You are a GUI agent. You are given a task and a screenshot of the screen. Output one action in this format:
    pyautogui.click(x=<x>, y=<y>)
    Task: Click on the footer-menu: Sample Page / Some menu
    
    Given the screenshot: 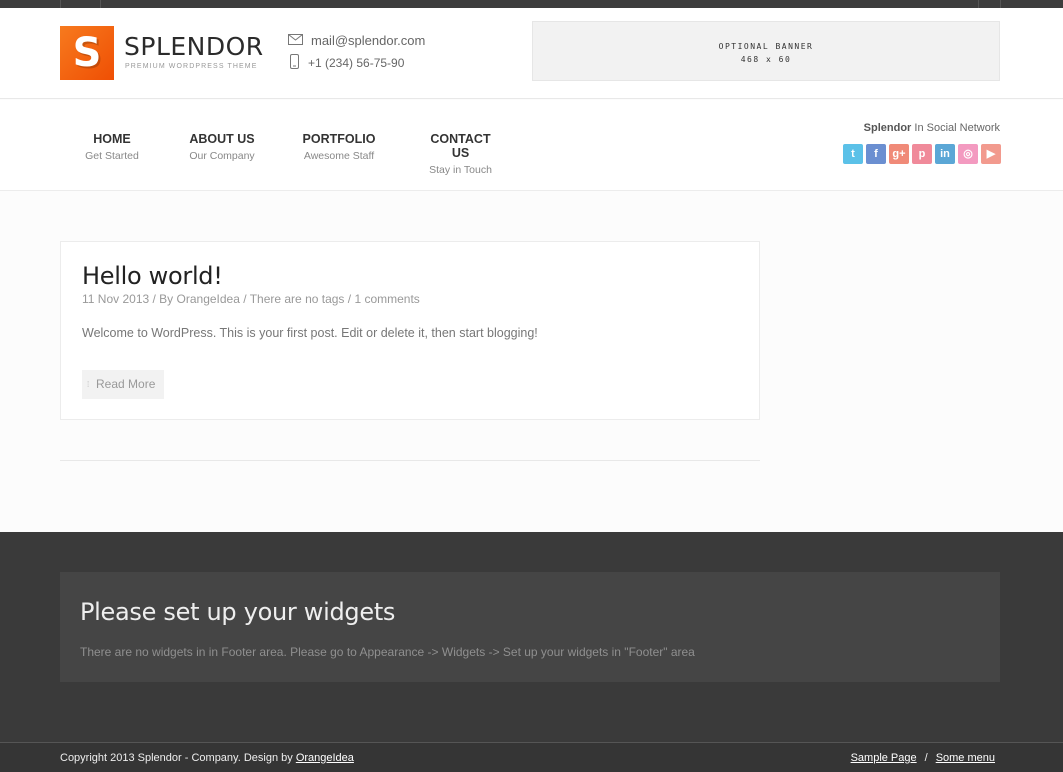 What is the action you would take?
    pyautogui.click(x=923, y=758)
    